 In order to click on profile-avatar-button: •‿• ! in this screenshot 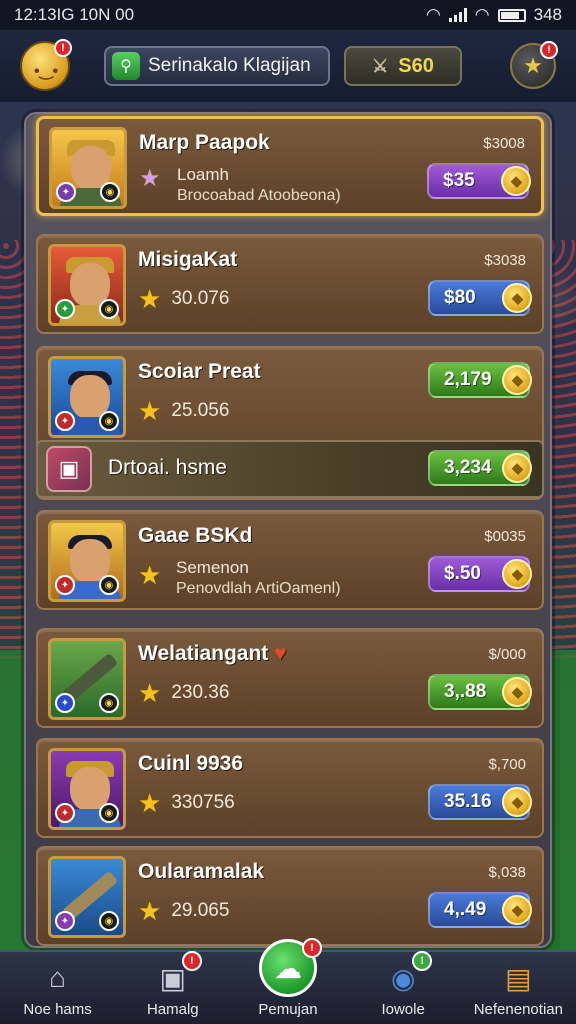, I will do `click(46, 65)`.